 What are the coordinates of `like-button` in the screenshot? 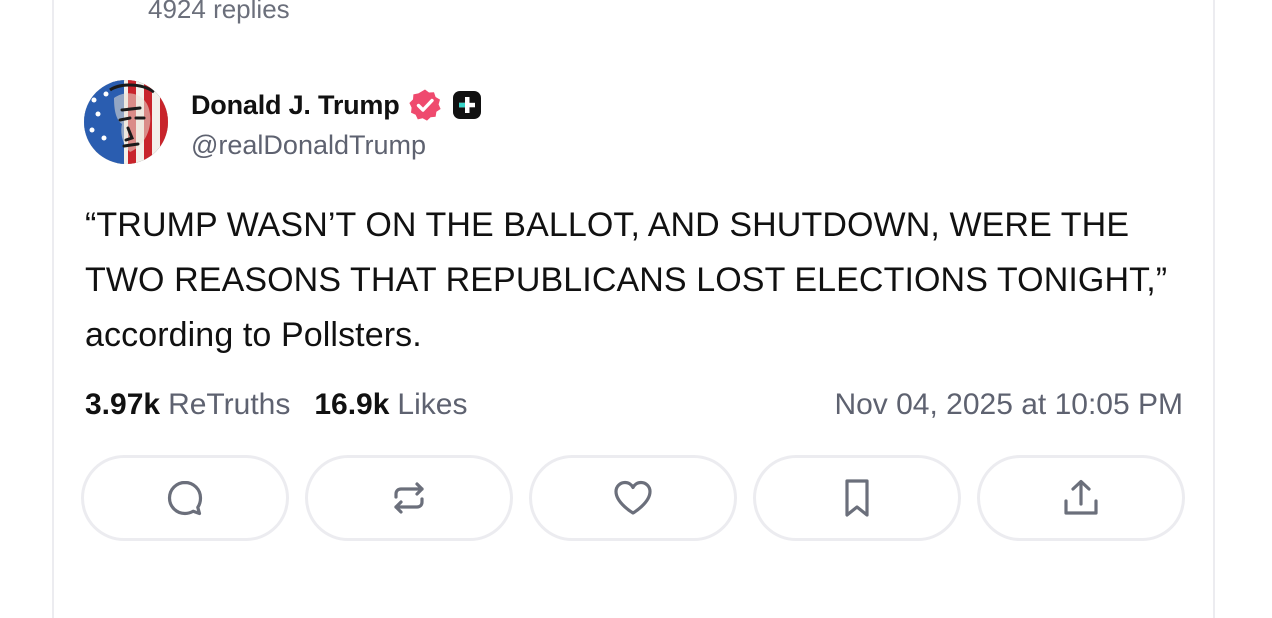 It's located at (633, 498).